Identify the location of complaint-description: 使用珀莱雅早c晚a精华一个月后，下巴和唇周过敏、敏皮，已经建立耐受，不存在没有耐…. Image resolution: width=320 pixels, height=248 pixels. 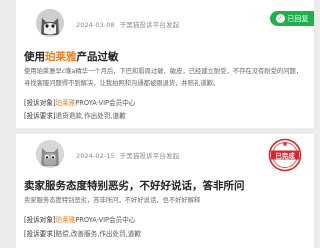
(163, 77).